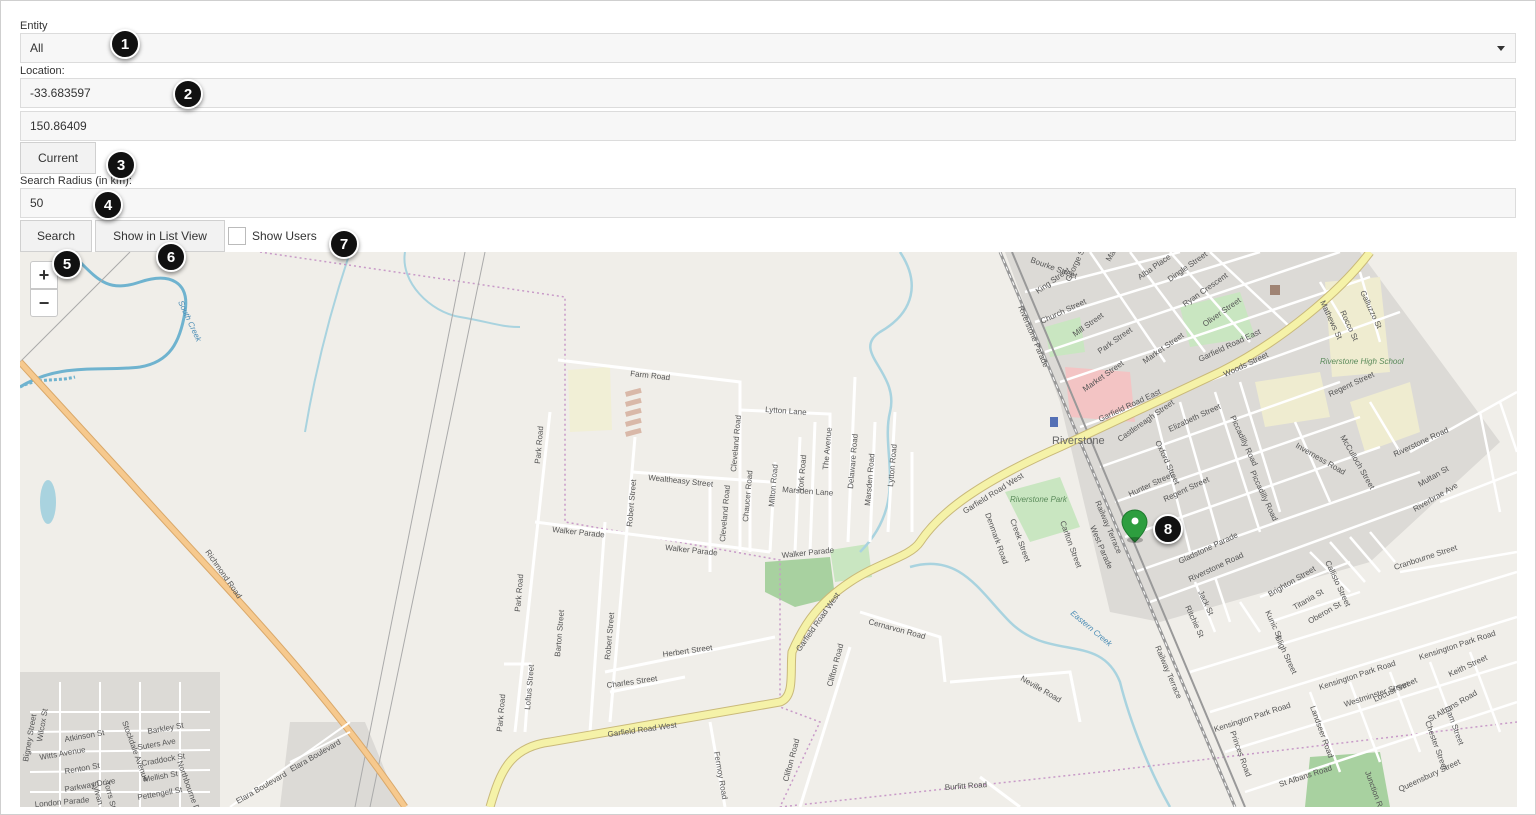 The width and height of the screenshot is (1536, 815). Describe the element at coordinates (725, 514) in the screenshot. I see `label-cleveland-road-2: Cleveland Road` at that location.